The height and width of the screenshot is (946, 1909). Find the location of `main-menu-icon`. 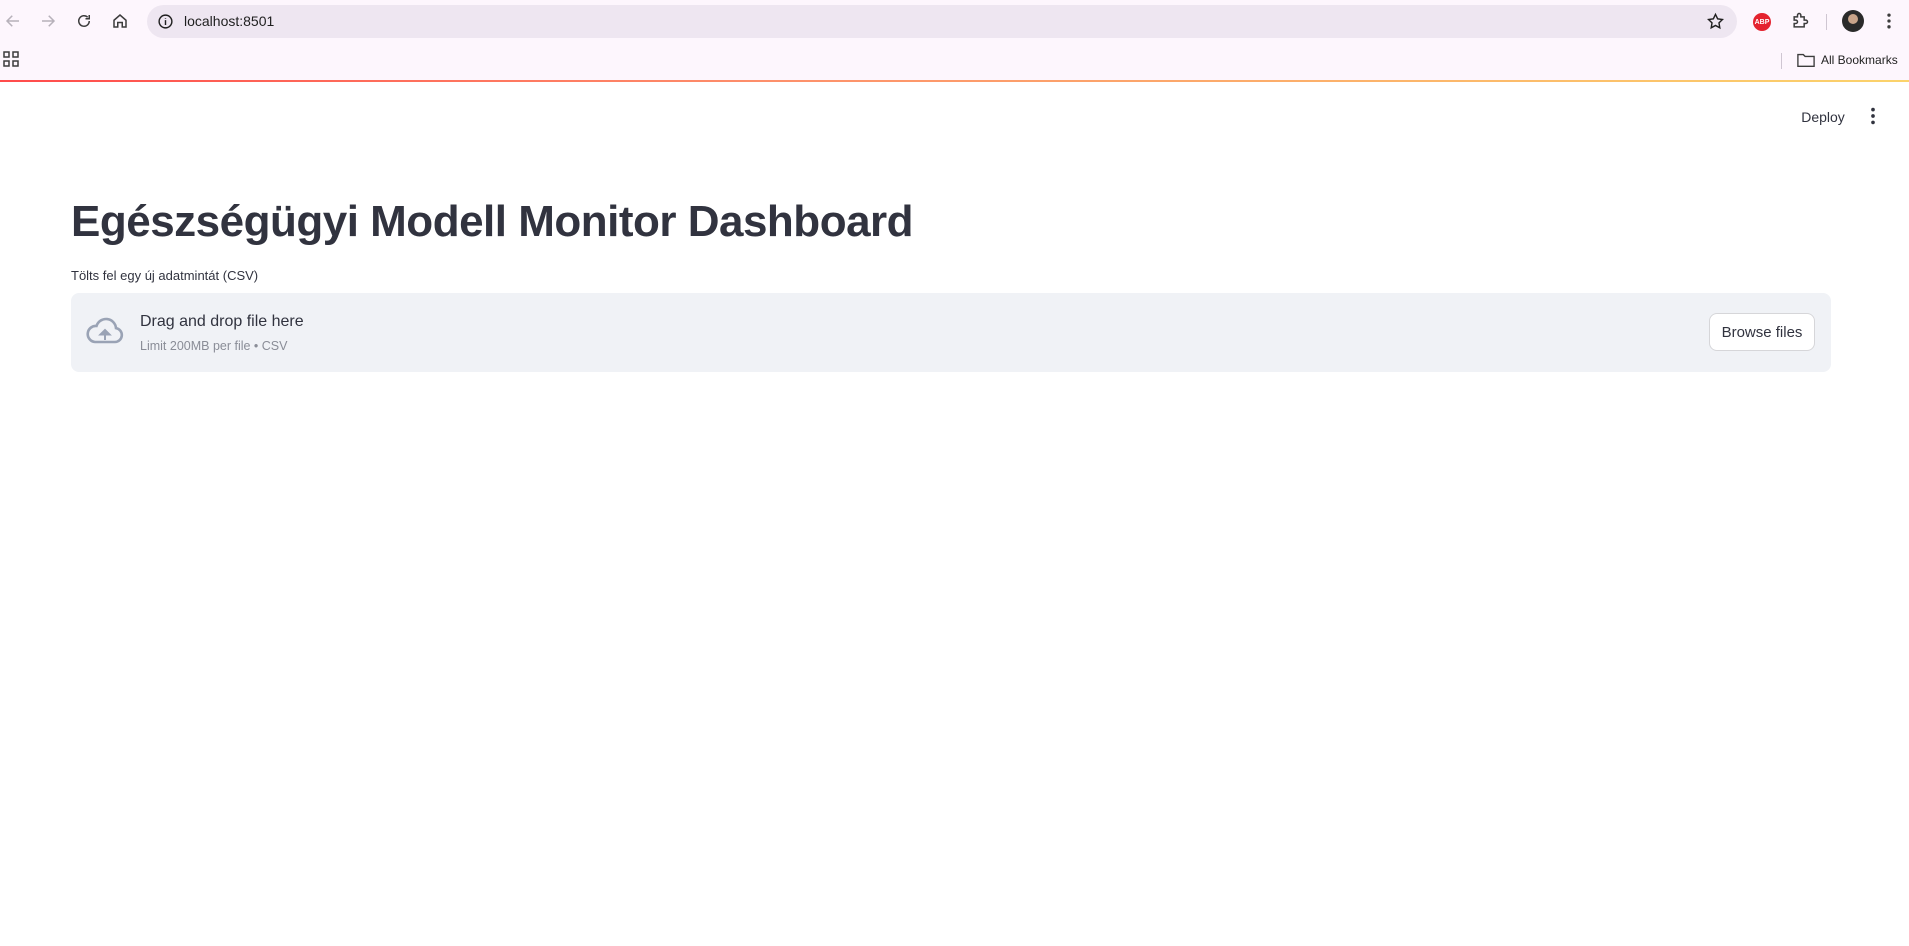

main-menu-icon is located at coordinates (1873, 116).